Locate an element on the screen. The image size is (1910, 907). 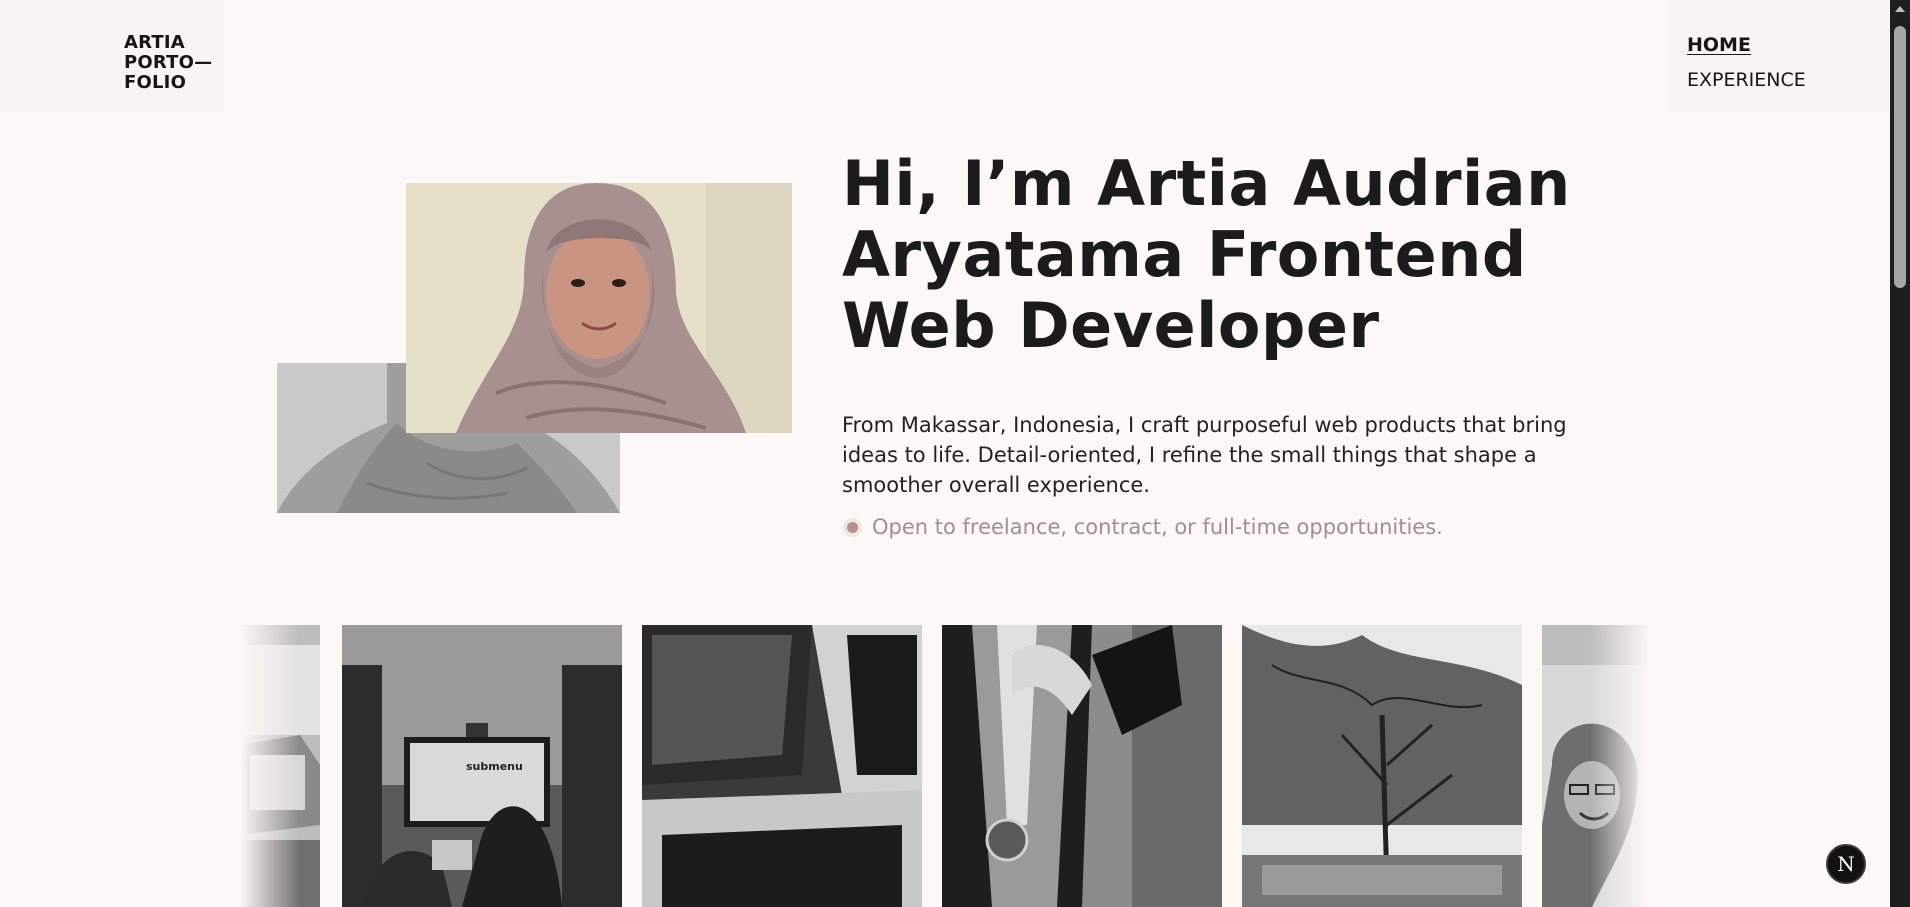
scrollbar-thumb is located at coordinates (1900, 157).